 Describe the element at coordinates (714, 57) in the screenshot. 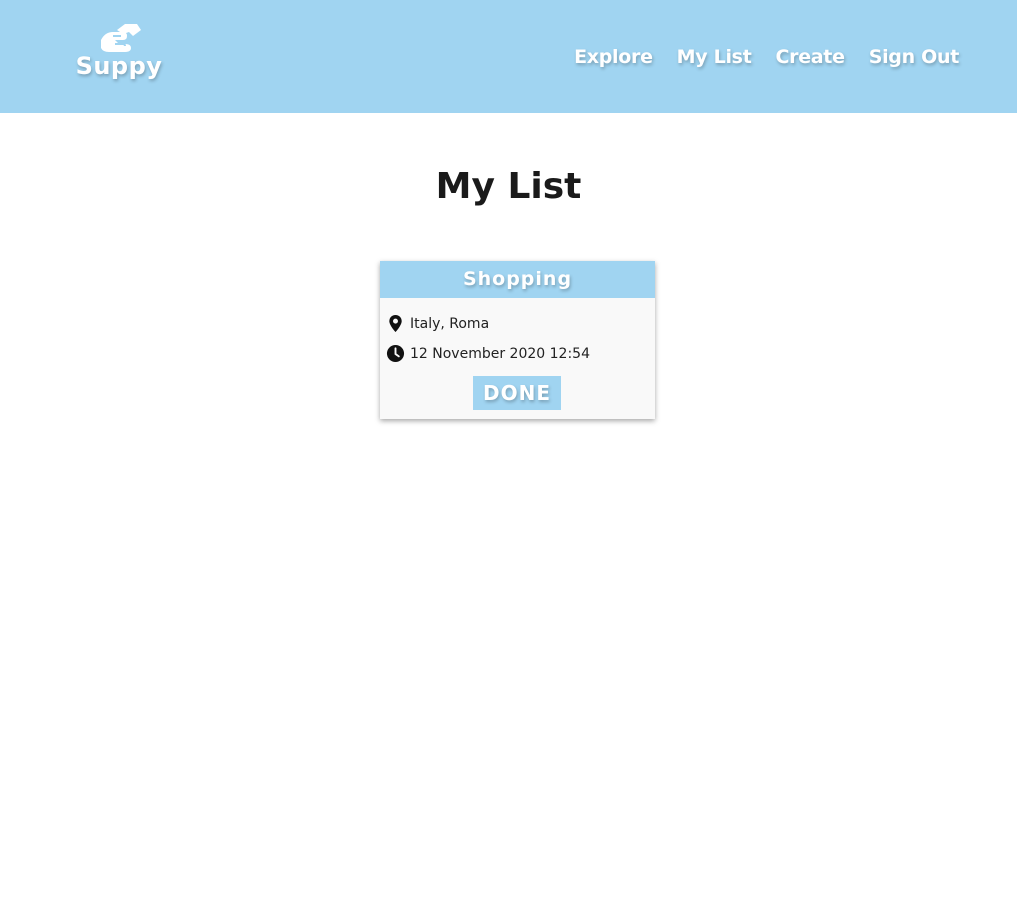

I see `nav-my-list: My List` at that location.